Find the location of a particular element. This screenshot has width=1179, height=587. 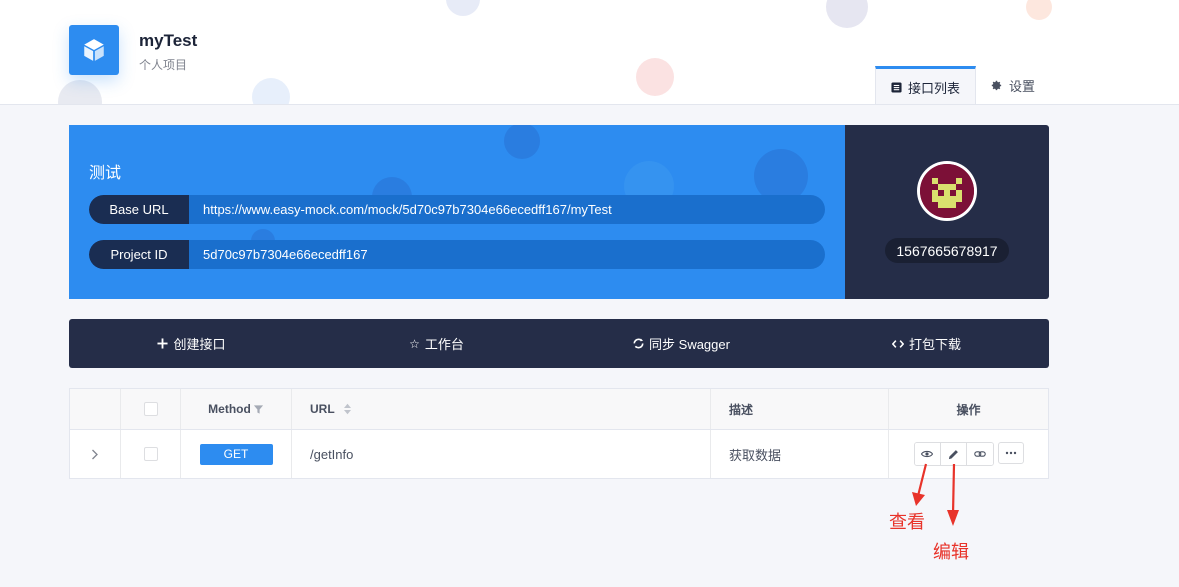

sync-swagger-label: 同步 Swagger is located at coordinates (689, 344).